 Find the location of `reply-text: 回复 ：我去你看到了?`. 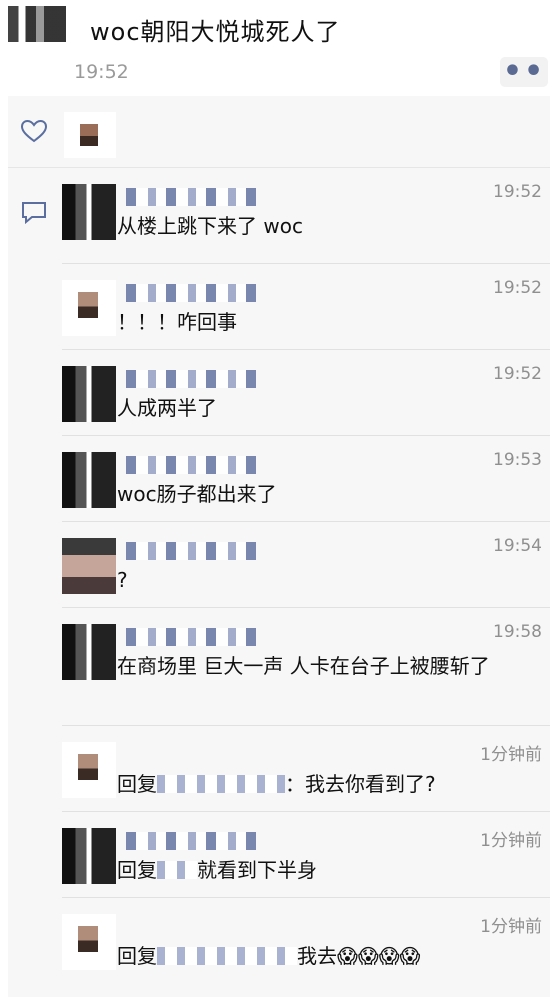

reply-text: 回复 ：我去你看到了? is located at coordinates (332, 784).